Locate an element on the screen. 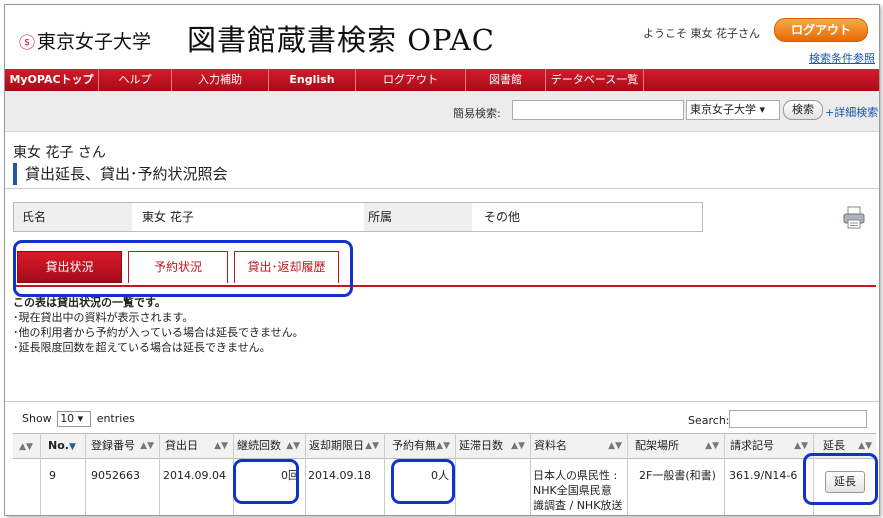 The width and height of the screenshot is (883, 518). university-logo: ⓢ 東京女子大学 is located at coordinates (85, 40).